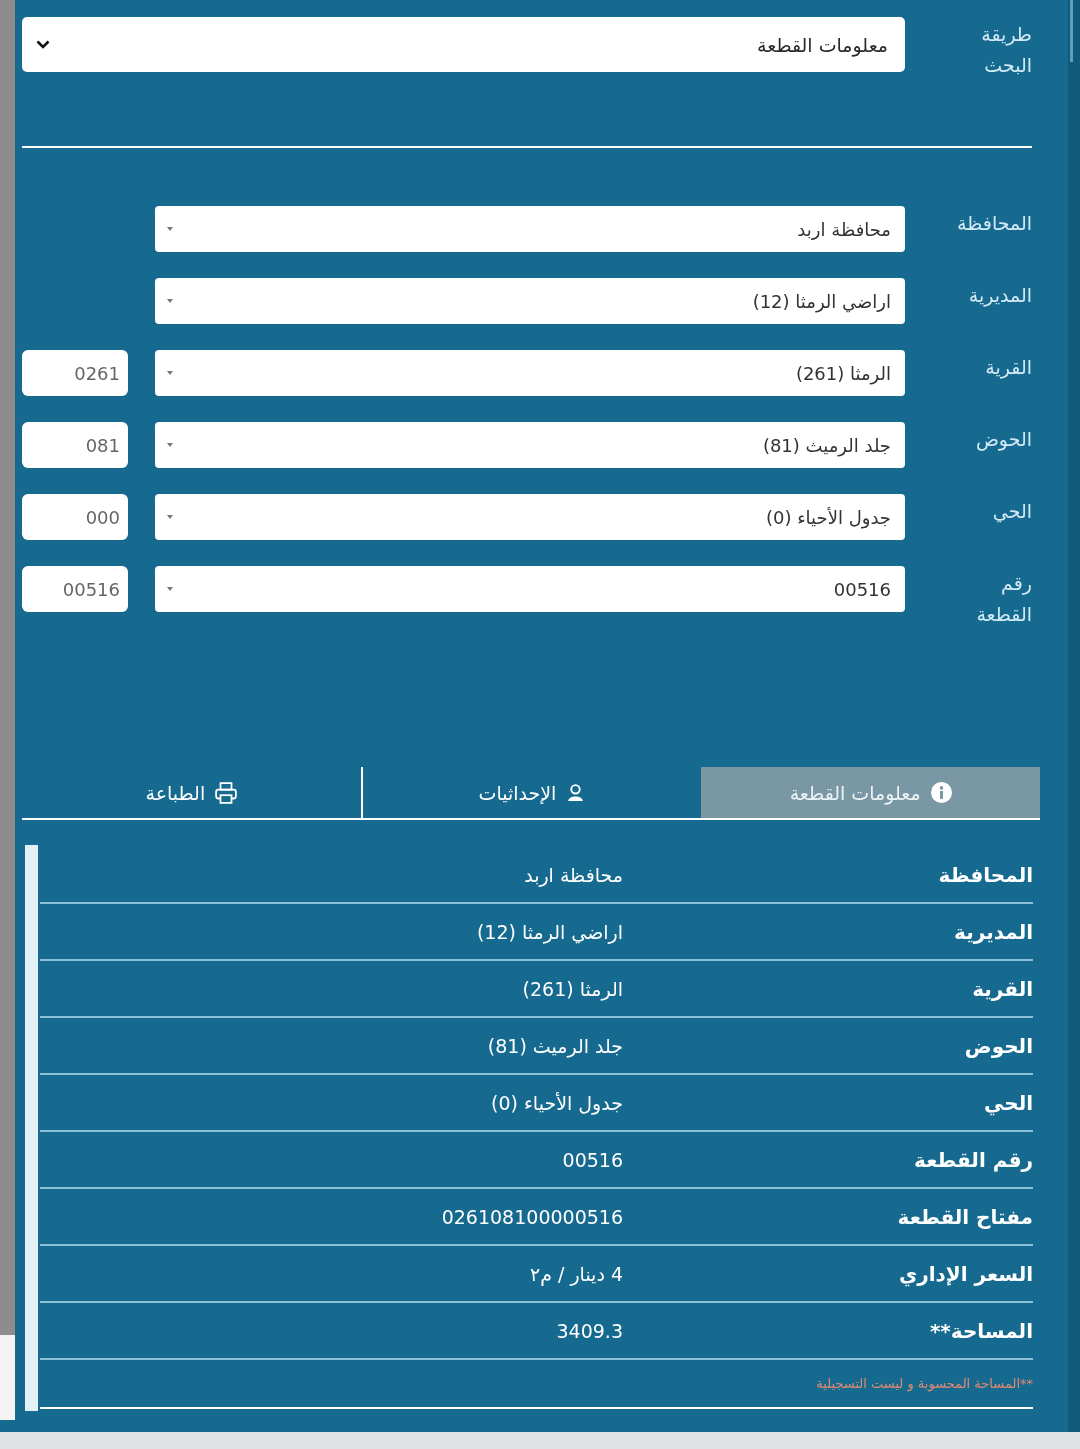 This screenshot has width=1080, height=1449. I want to click on footnote: **المساحة المحسوبة و ليست التسجيلية, so click(924, 1383).